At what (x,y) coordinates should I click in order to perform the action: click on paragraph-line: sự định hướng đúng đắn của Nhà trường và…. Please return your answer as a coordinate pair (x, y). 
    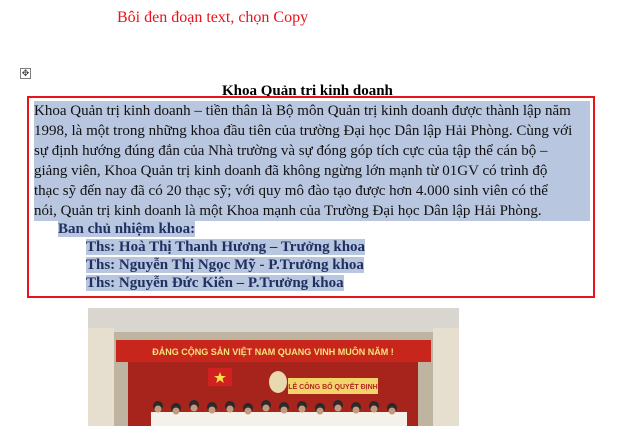
    Looking at the image, I should click on (312, 151).